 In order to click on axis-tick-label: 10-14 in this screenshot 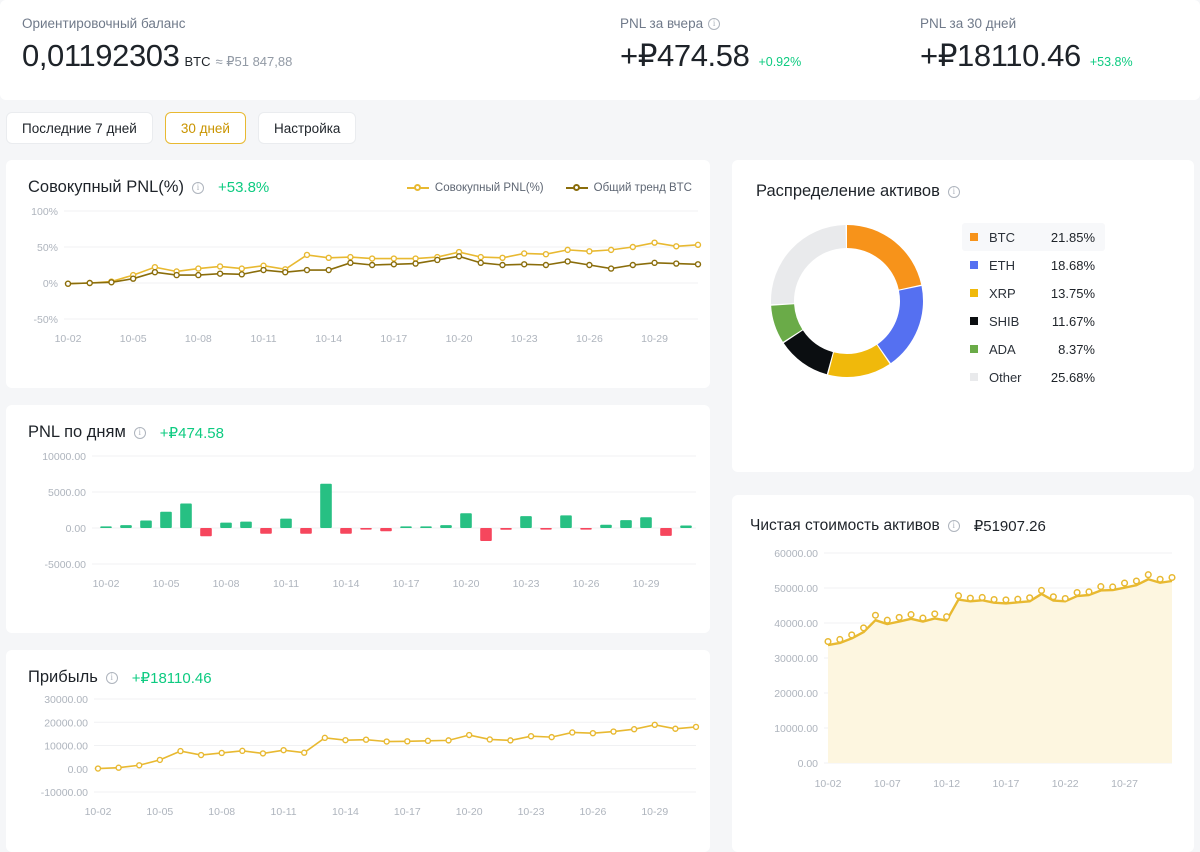, I will do `click(328, 339)`.